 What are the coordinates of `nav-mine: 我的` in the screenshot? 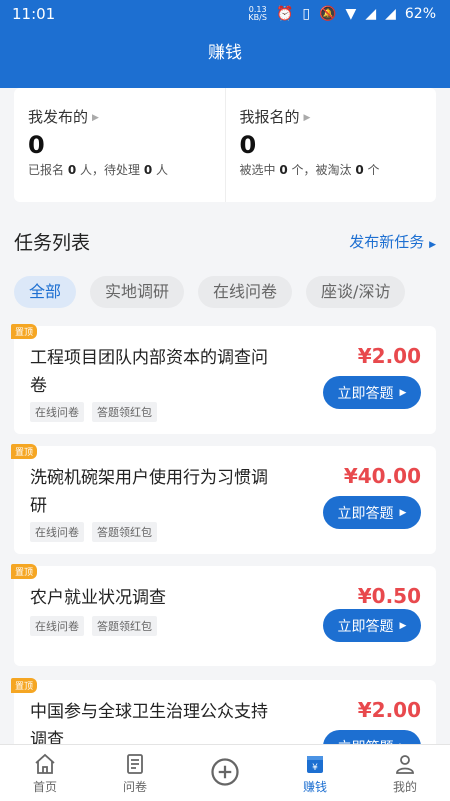 It's located at (405, 773).